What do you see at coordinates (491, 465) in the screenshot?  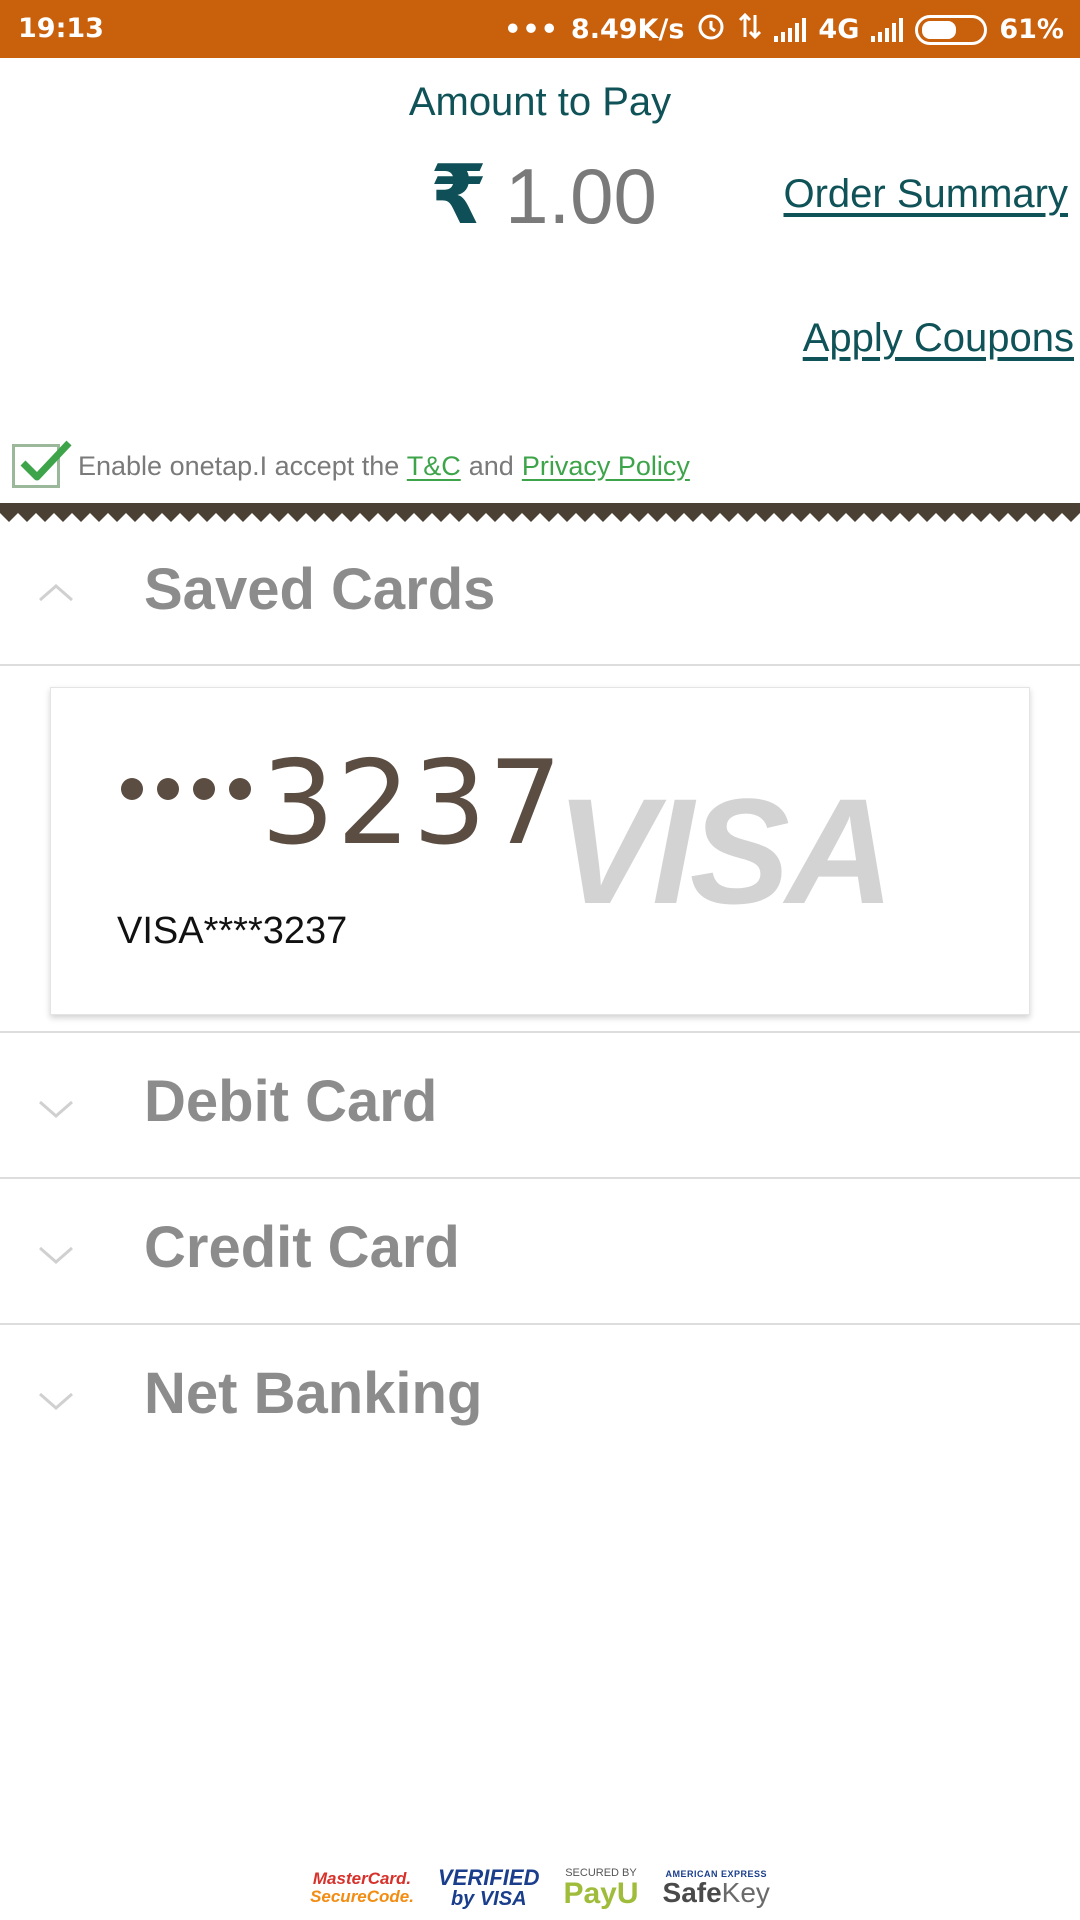 I see `and-text: and` at bounding box center [491, 465].